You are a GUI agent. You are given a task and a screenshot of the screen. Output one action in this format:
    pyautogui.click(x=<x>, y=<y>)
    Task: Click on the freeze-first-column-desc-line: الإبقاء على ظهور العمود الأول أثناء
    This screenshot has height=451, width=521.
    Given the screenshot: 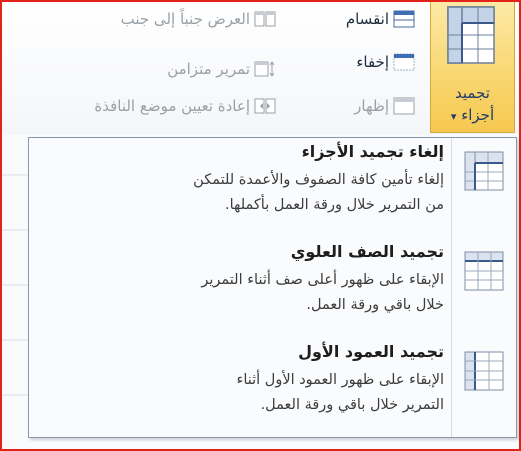 What is the action you would take?
    pyautogui.click(x=340, y=380)
    